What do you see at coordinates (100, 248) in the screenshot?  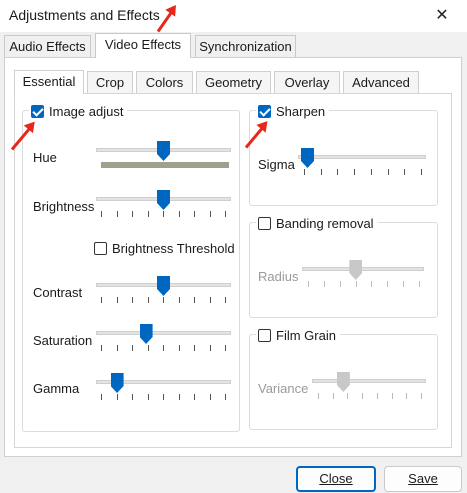 I see `brightness-threshold-checkbox` at bounding box center [100, 248].